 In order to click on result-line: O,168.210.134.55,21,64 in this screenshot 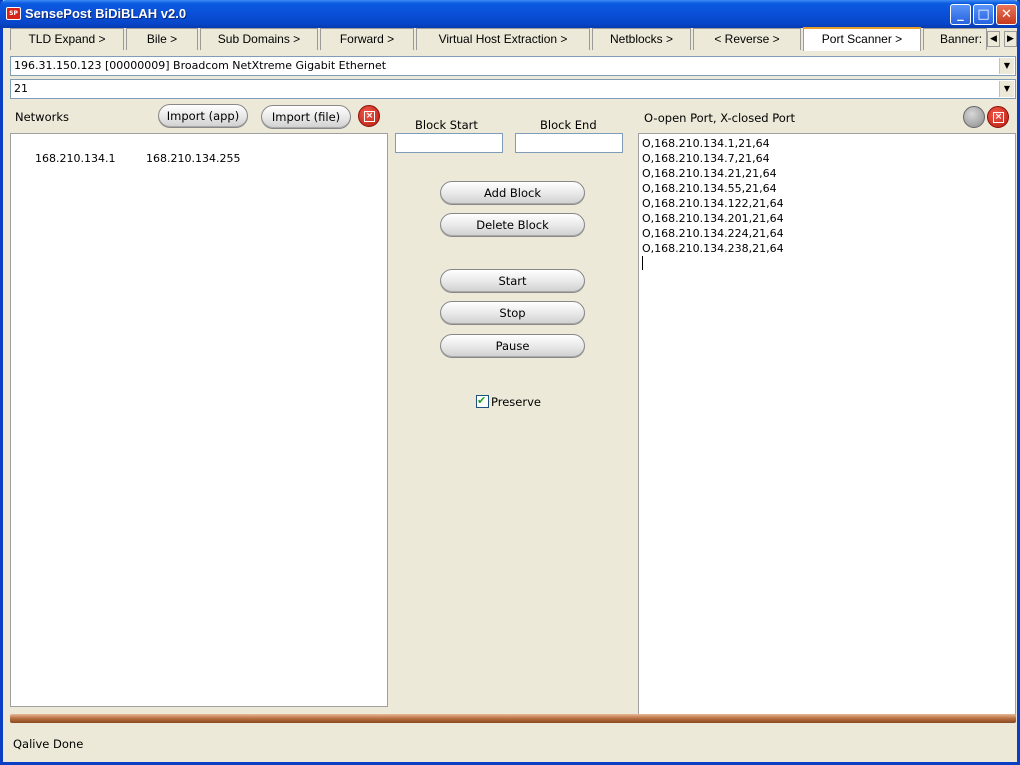, I will do `click(709, 188)`.